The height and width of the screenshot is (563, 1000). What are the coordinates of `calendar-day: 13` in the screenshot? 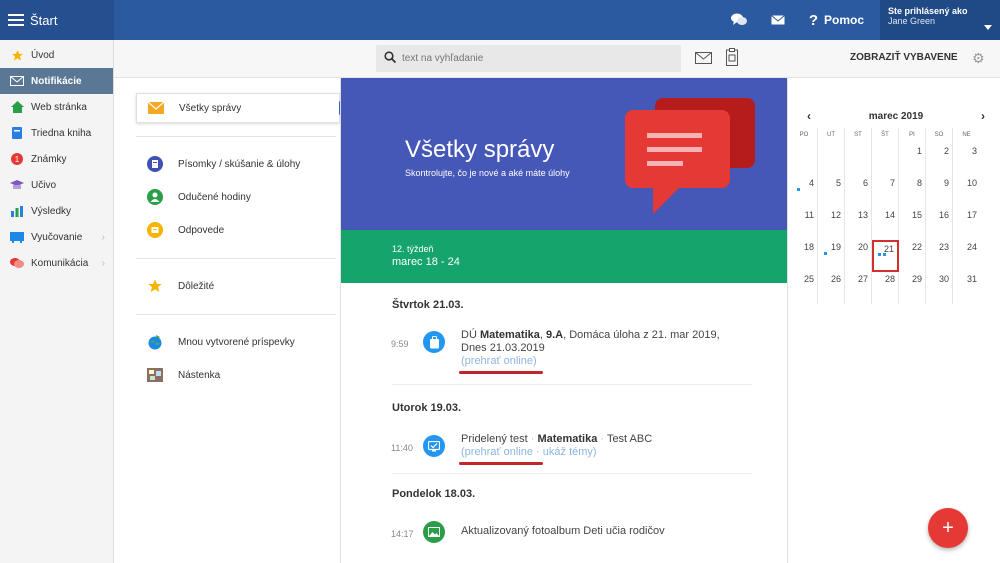 It's located at (858, 224).